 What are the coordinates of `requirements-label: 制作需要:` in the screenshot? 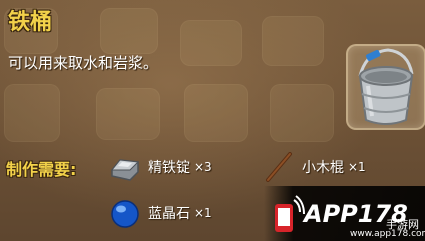 It's located at (41, 169).